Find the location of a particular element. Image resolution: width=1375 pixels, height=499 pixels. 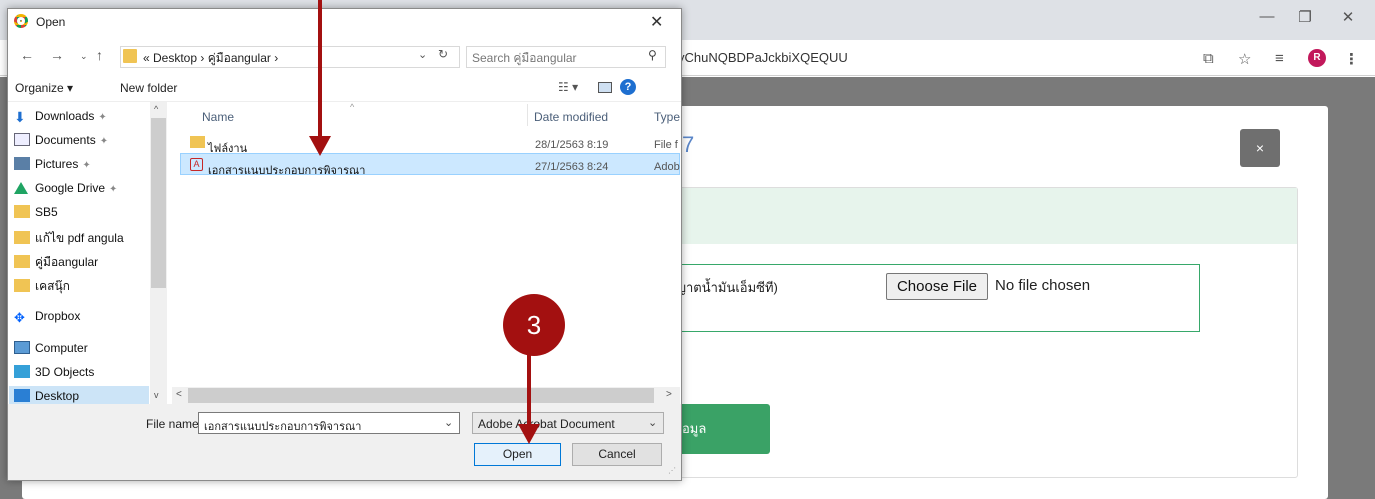

new-folder-button: New folder is located at coordinates (148, 88).